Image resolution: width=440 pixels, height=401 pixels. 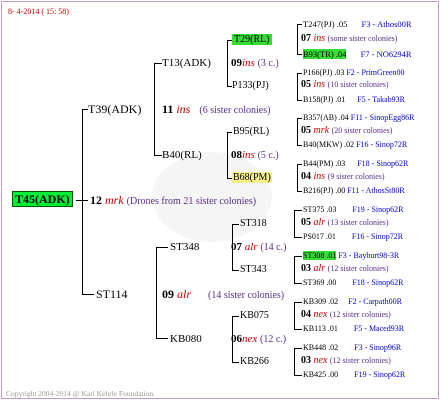 What do you see at coordinates (353, 282) in the screenshot?
I see `gen4-entry: ST369 .00 F18 - Sinop62R` at bounding box center [353, 282].